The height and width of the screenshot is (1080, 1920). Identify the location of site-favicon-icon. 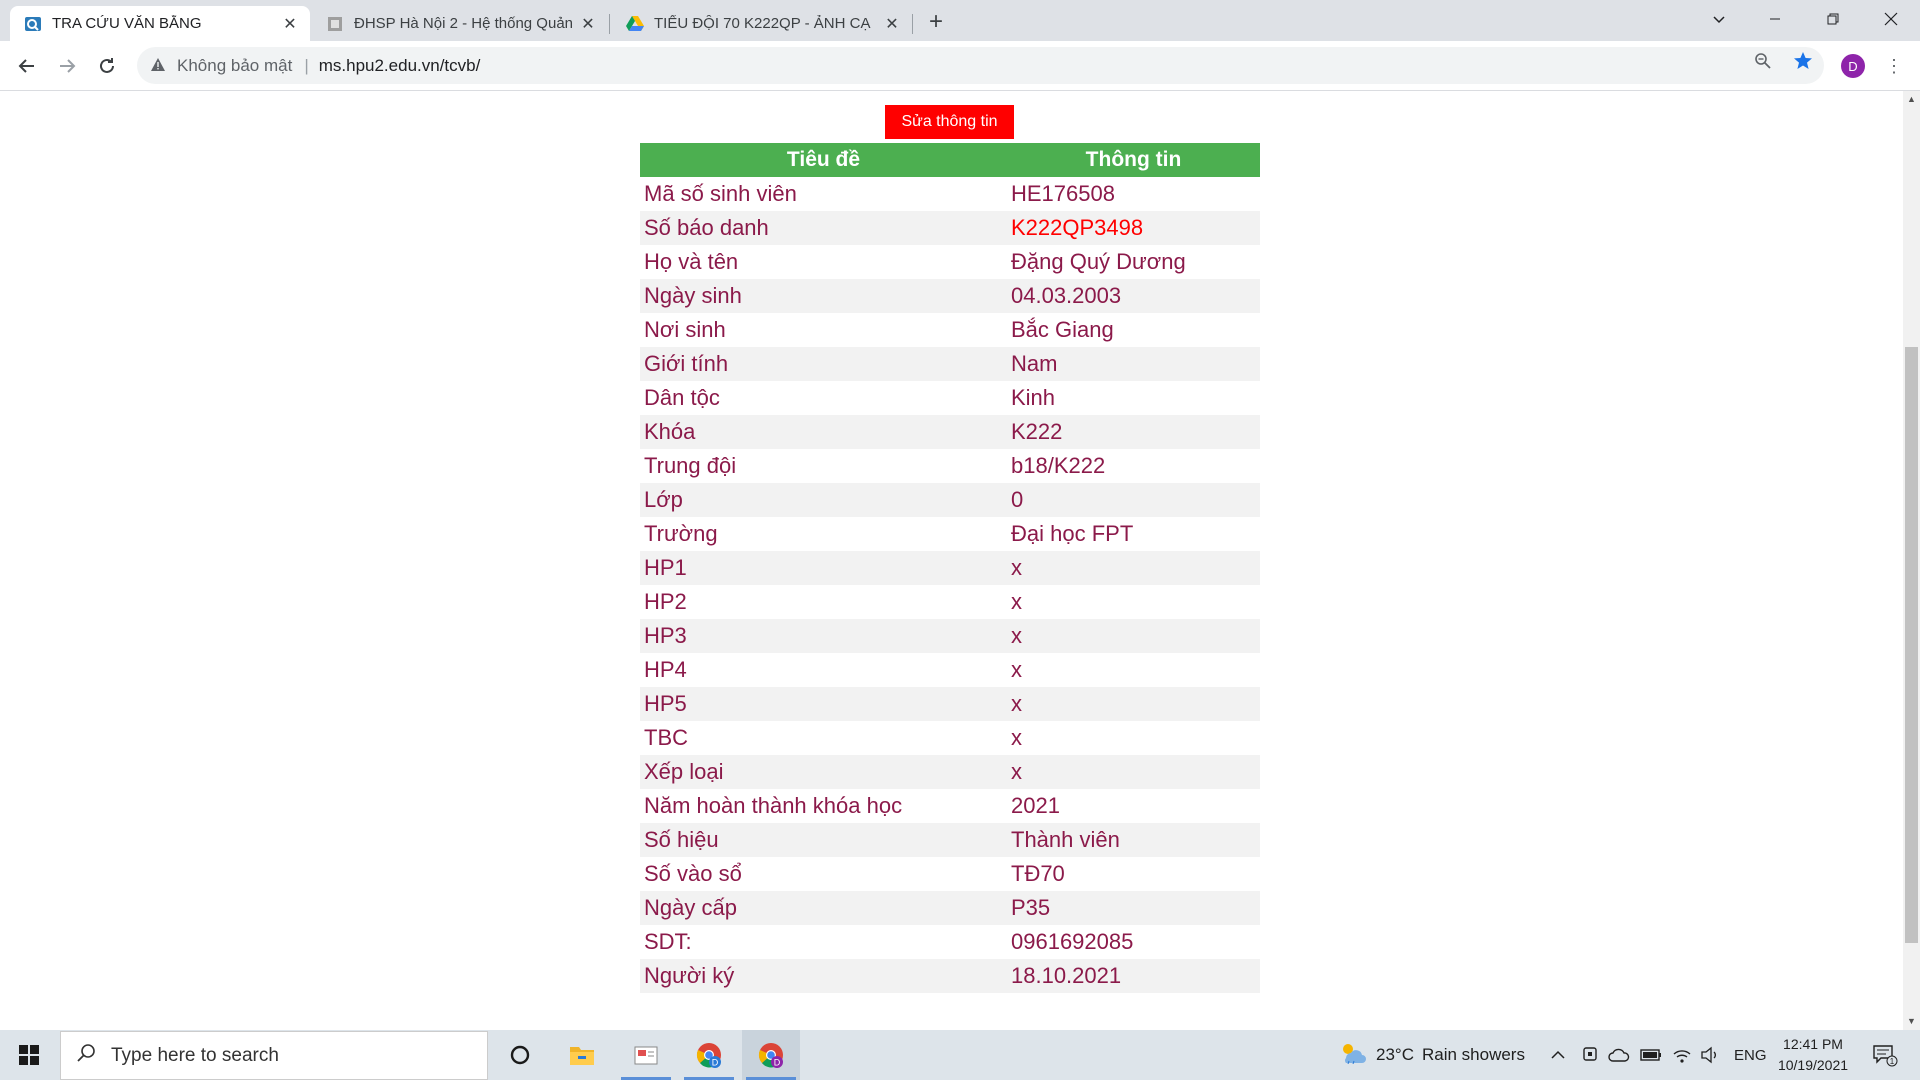
(33, 24).